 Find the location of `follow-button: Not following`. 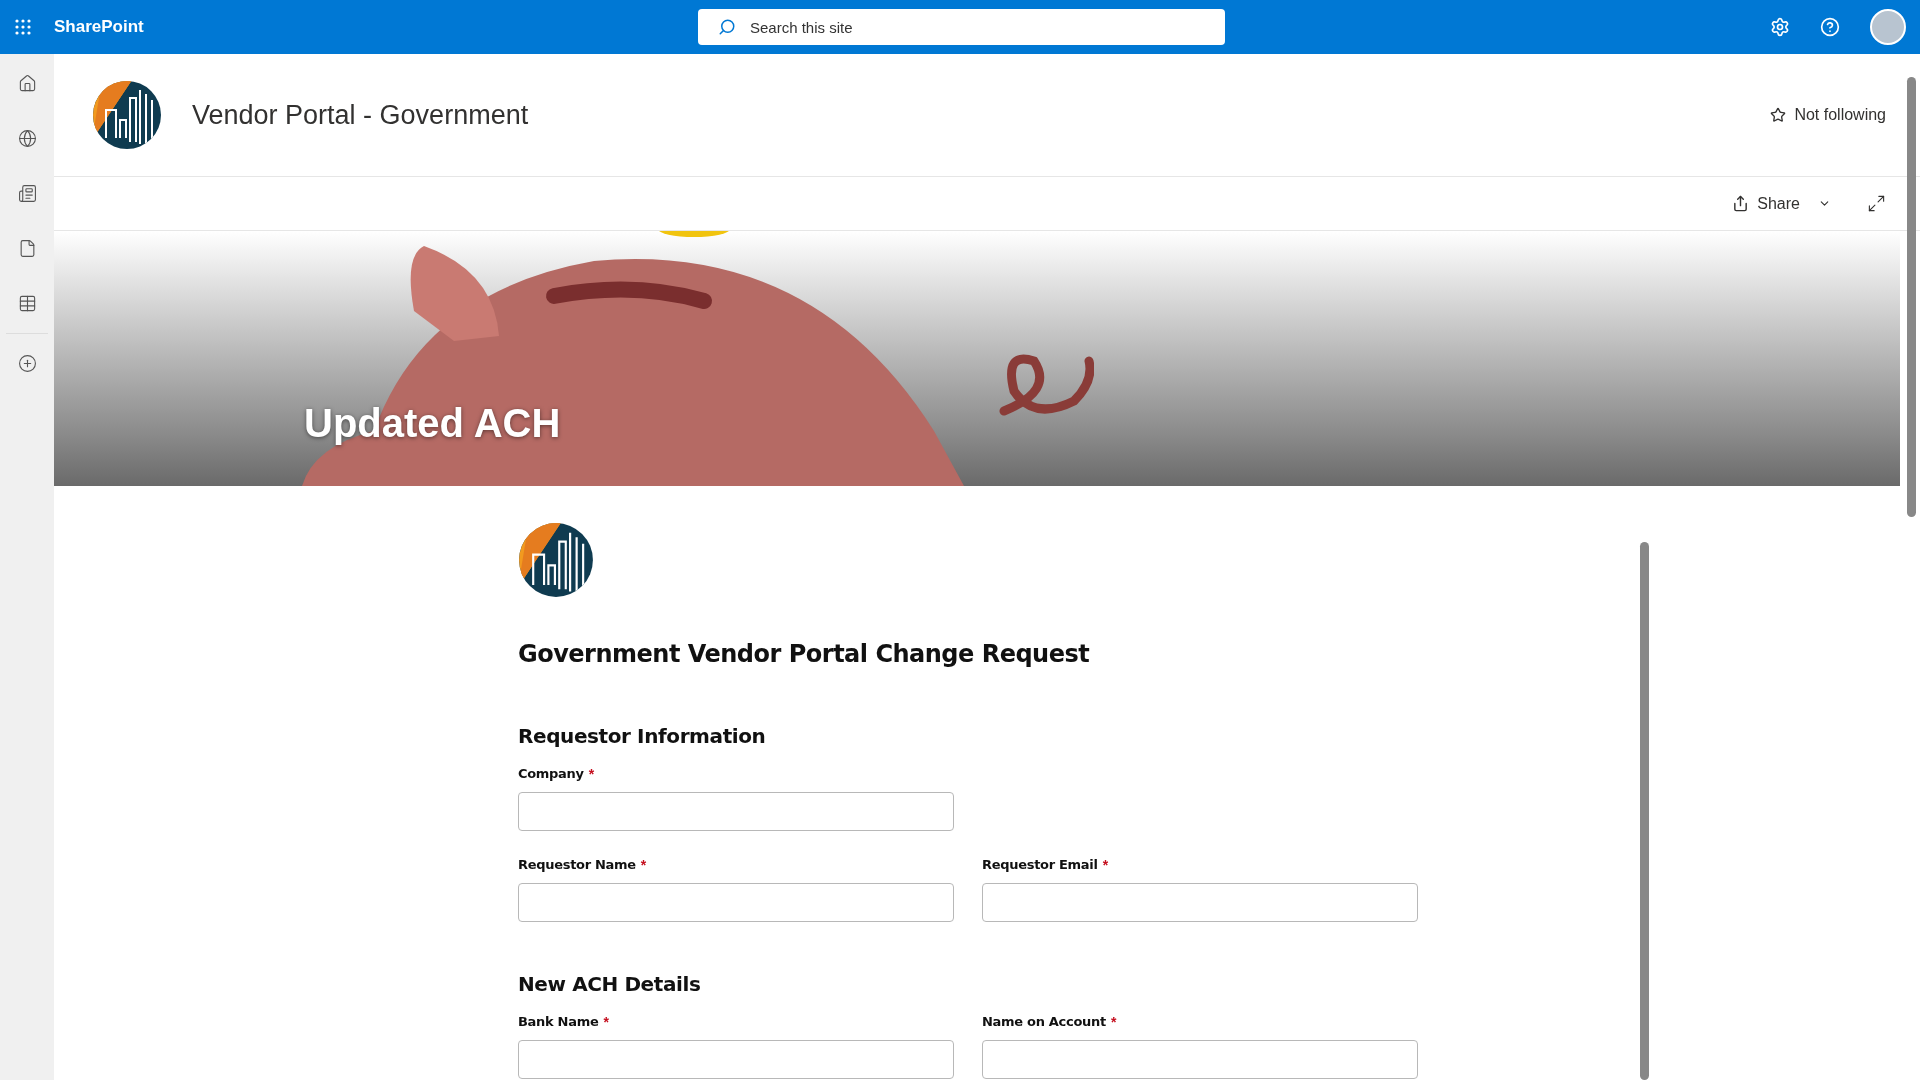

follow-button: Not following is located at coordinates (1828, 115).